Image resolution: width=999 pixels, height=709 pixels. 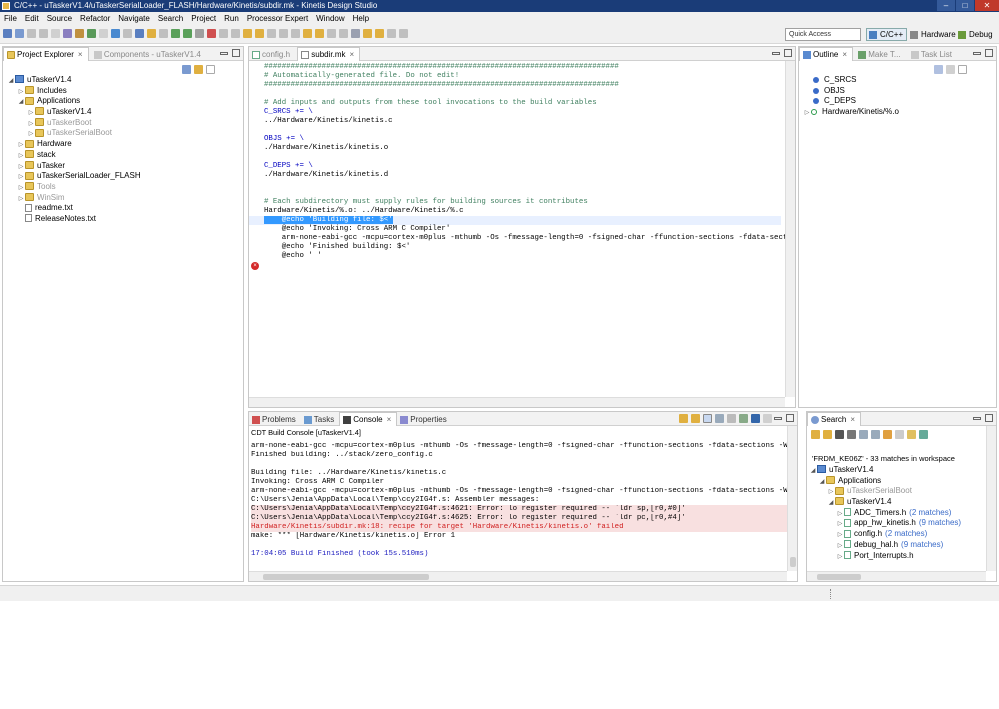 I want to click on menu-help: Help, so click(x=361, y=18).